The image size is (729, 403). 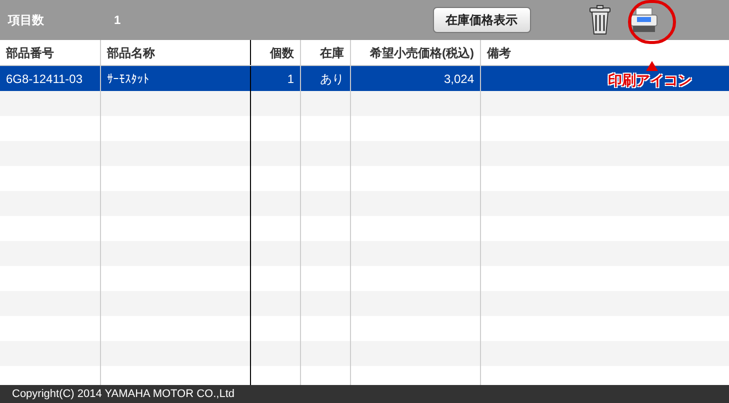 I want to click on column-header: 部品名称, so click(x=176, y=52).